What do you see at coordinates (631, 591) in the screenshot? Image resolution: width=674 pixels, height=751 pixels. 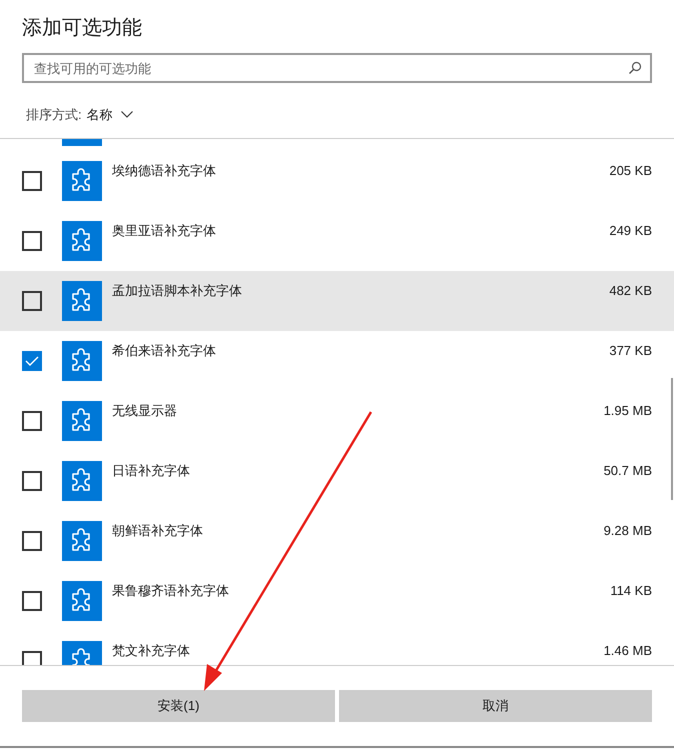 I see `feature-size: 114 KB` at bounding box center [631, 591].